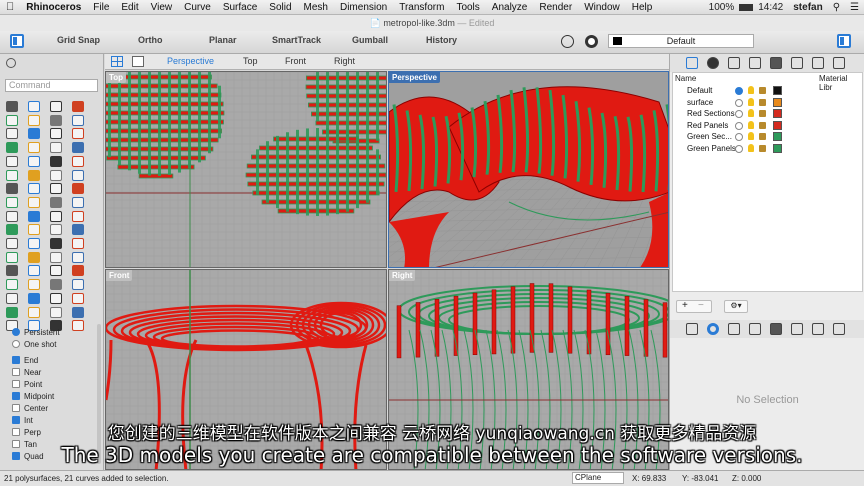  What do you see at coordinates (736, 306) in the screenshot?
I see `layer-options-gear-icon: ⚙▾` at bounding box center [736, 306].